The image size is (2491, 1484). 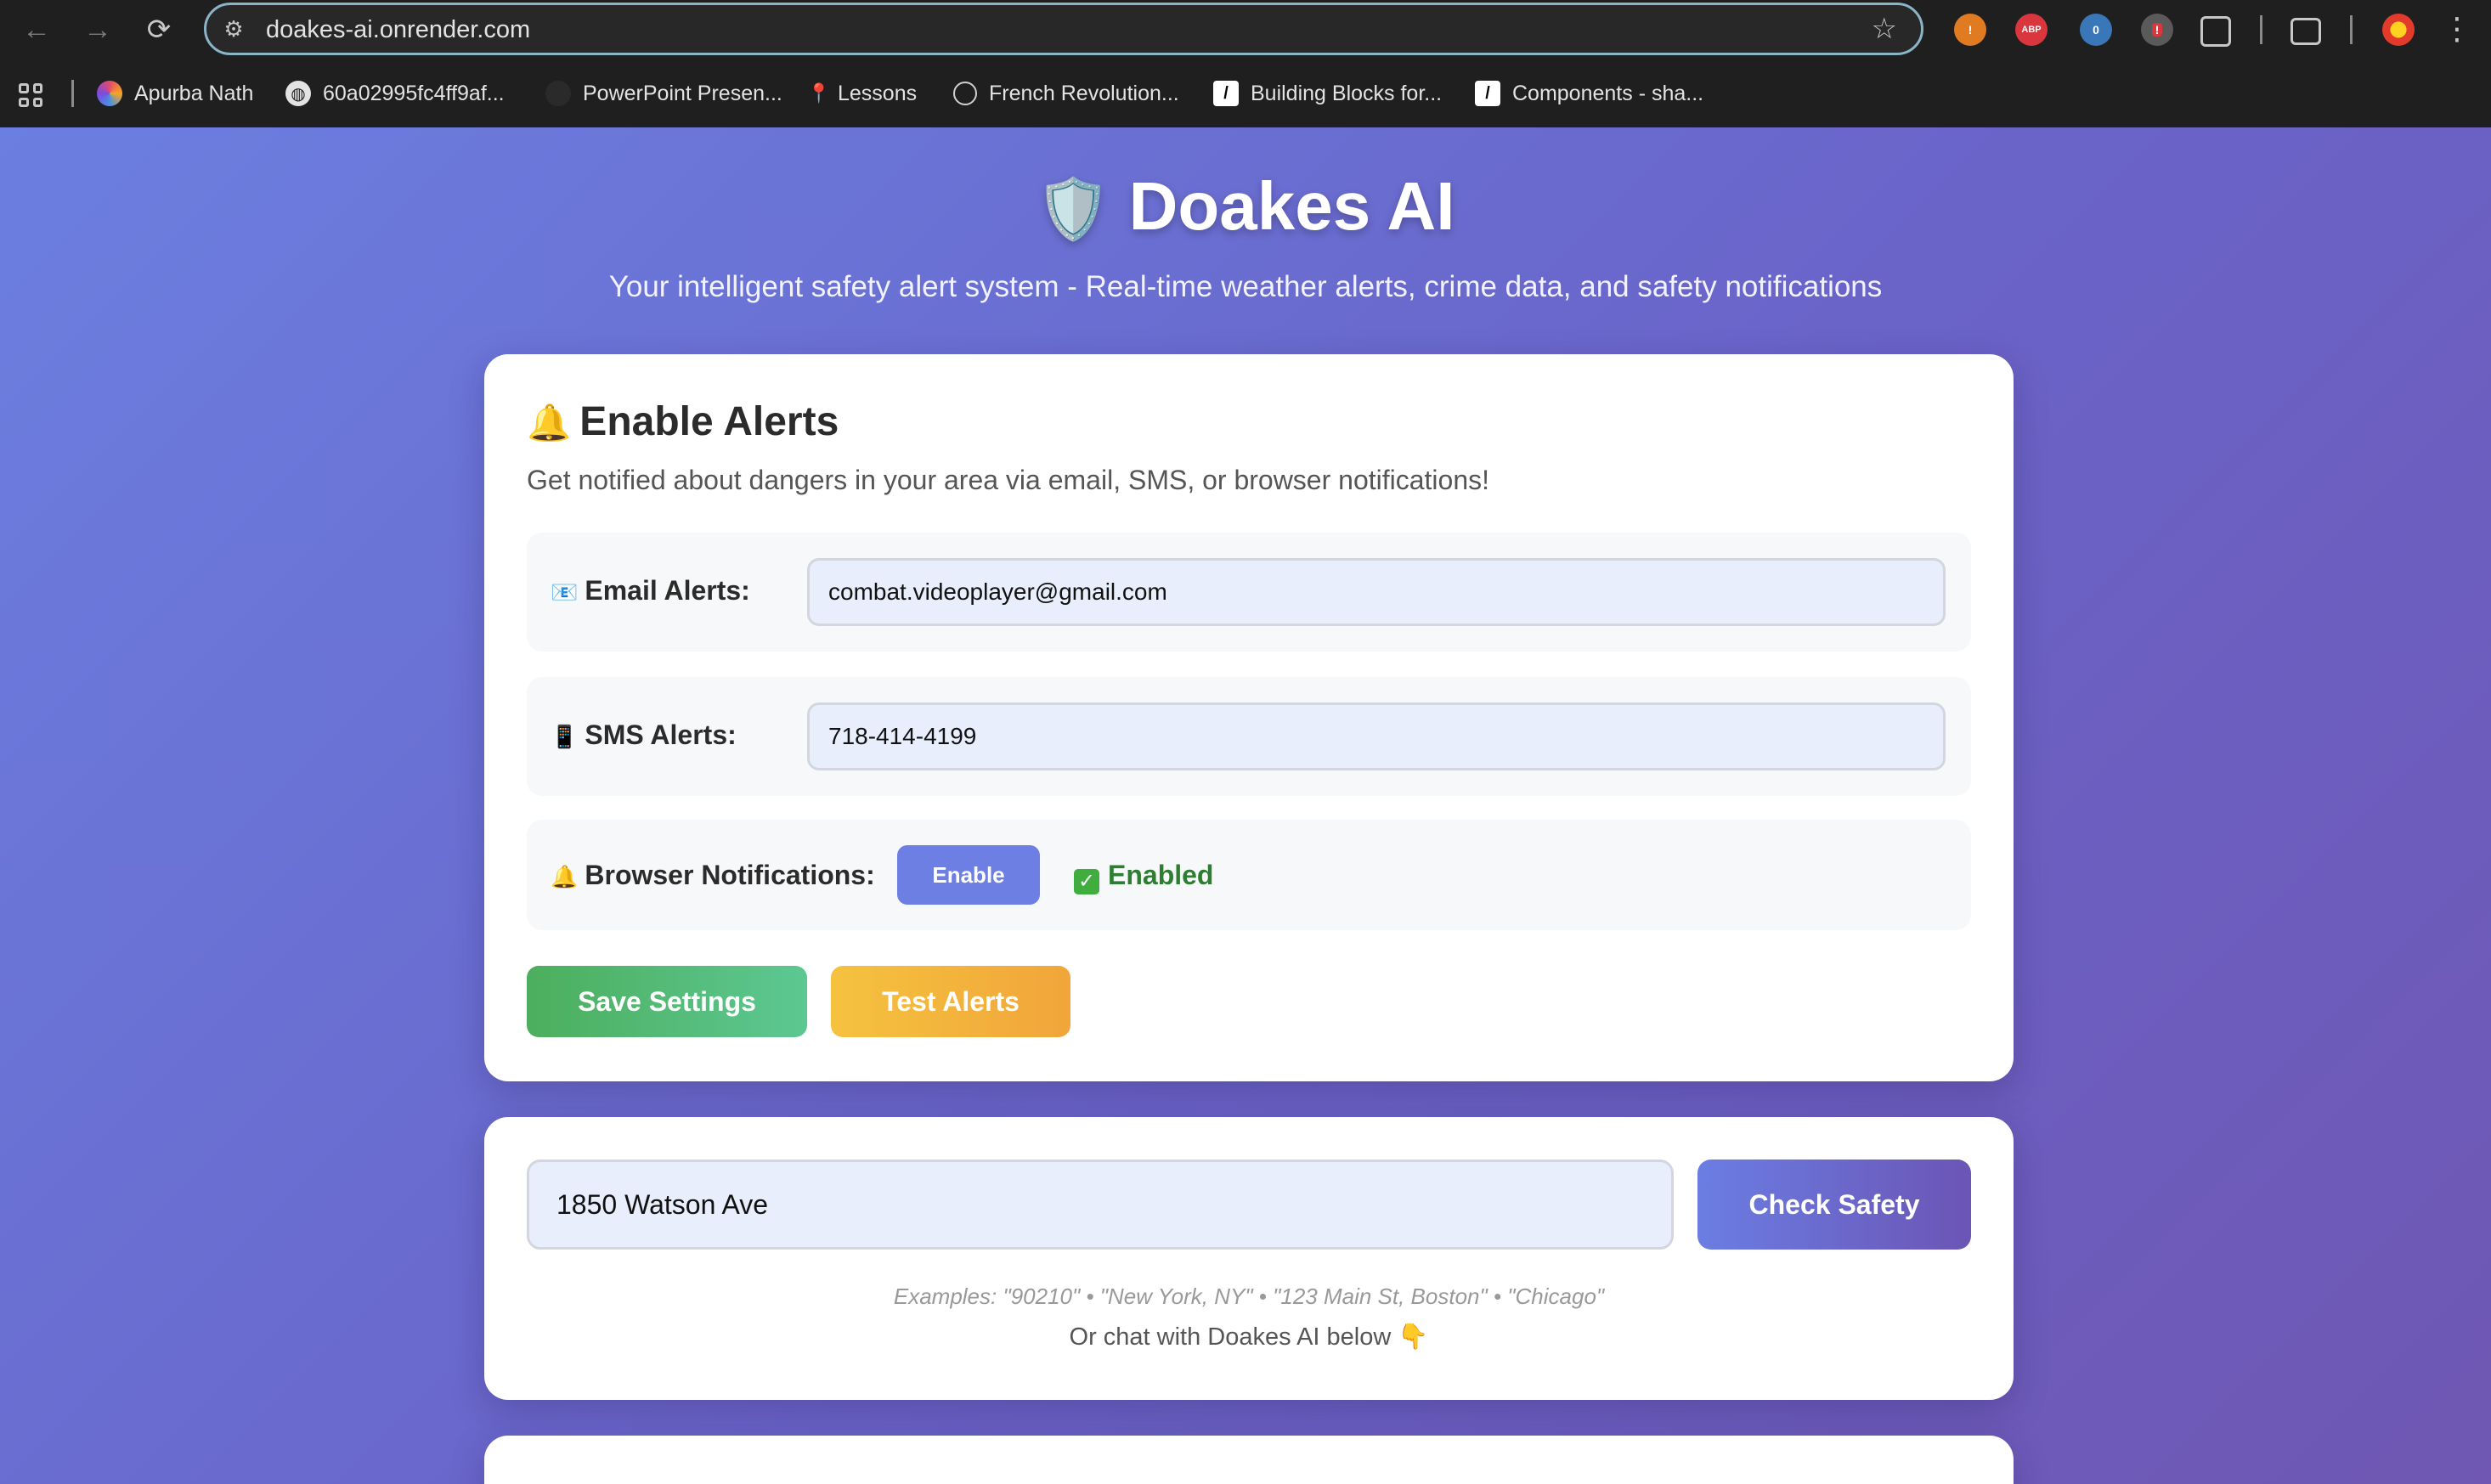 I want to click on profile-avatar-icon, so click(x=2398, y=30).